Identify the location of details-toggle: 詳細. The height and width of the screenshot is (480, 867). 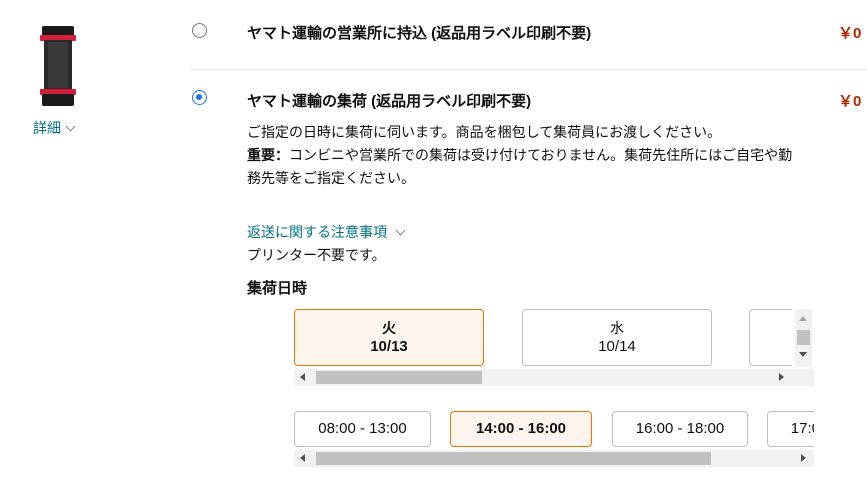
(54, 128).